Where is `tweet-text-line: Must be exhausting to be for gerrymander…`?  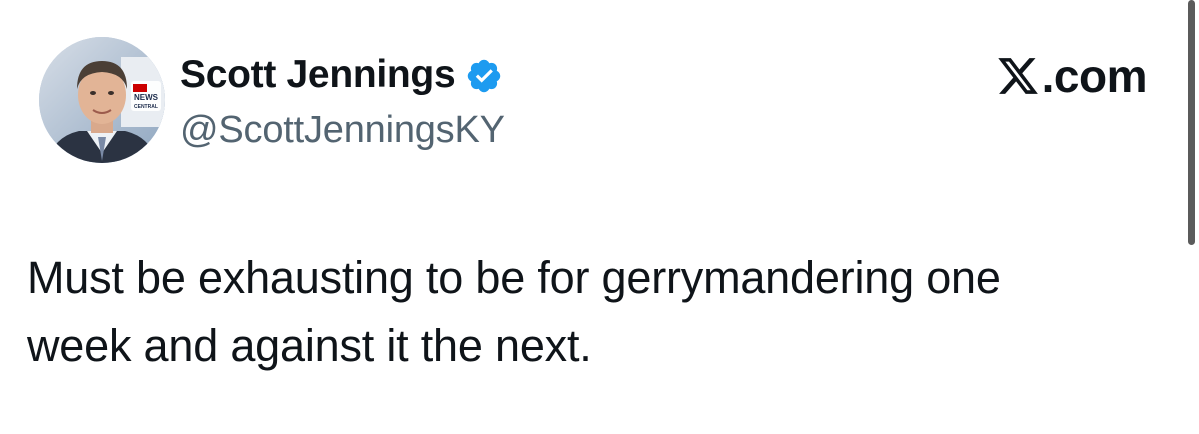 tweet-text-line: Must be exhausting to be for gerrymander… is located at coordinates (514, 277).